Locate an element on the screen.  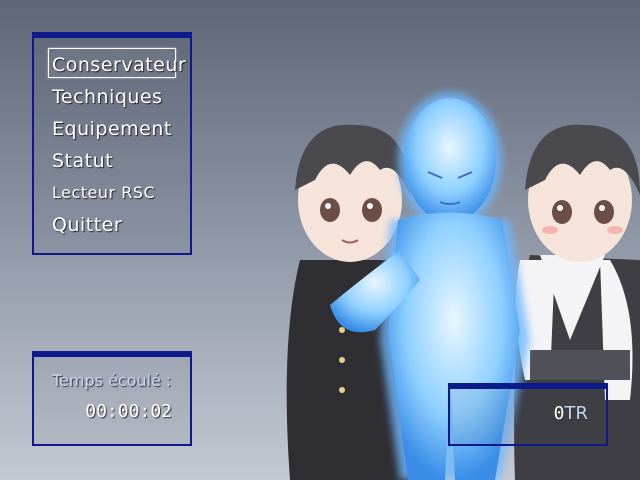
menu-item-equipement: Equipement is located at coordinates (112, 129).